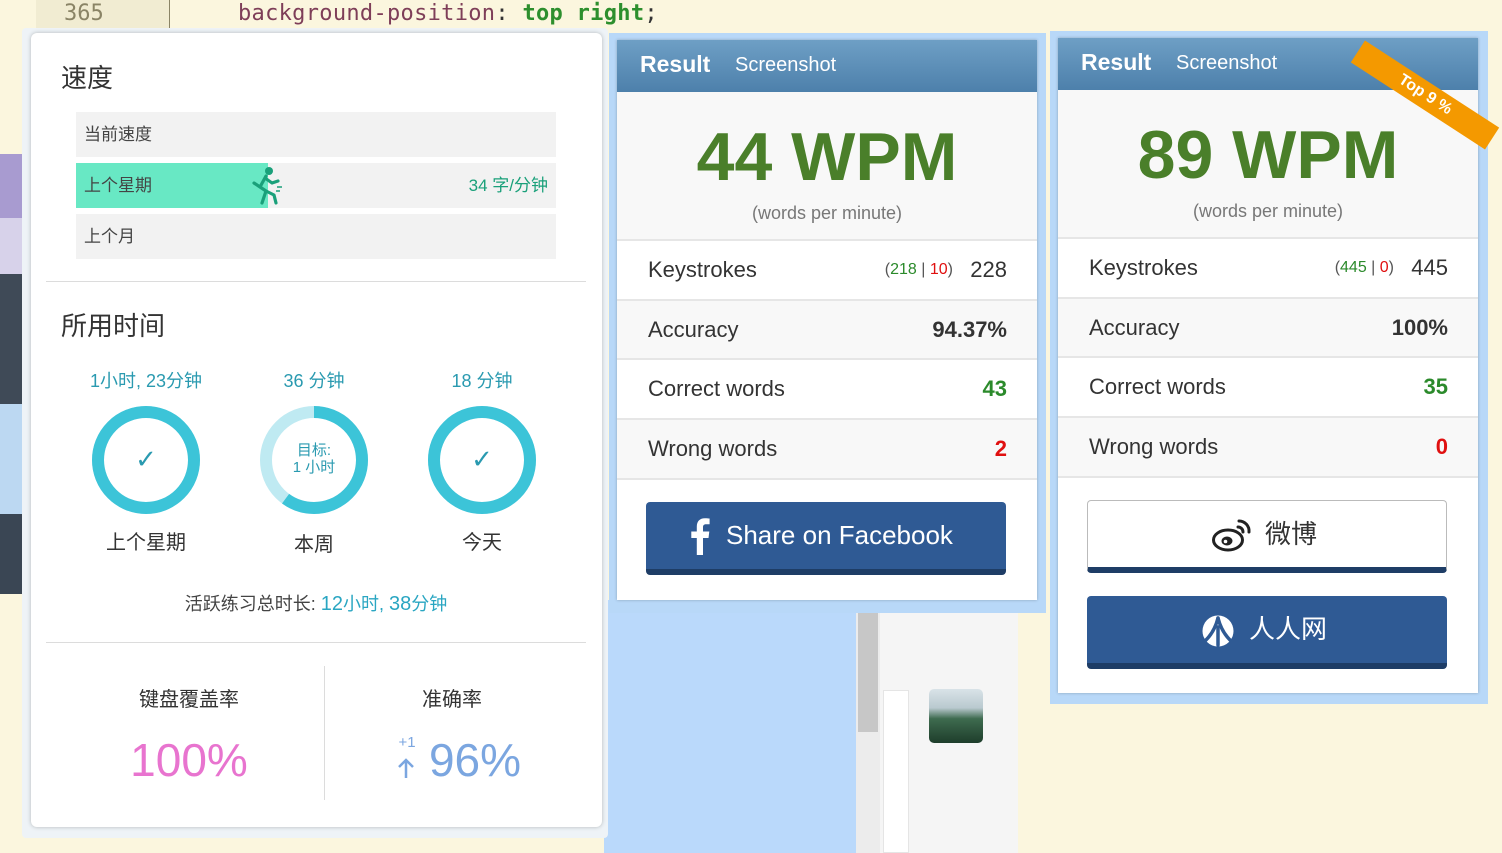 The image size is (1502, 853). Describe the element at coordinates (189, 760) in the screenshot. I see `coverage-value: 100%` at that location.